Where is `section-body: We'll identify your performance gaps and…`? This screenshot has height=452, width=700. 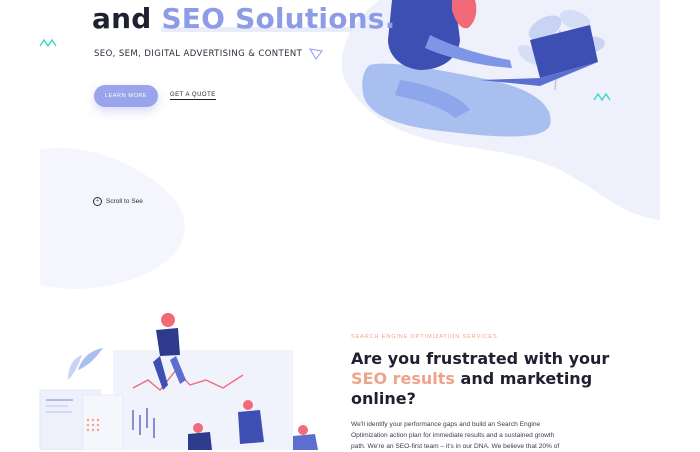
section-body: We'll identify your performance gaps and… is located at coordinates (473, 435).